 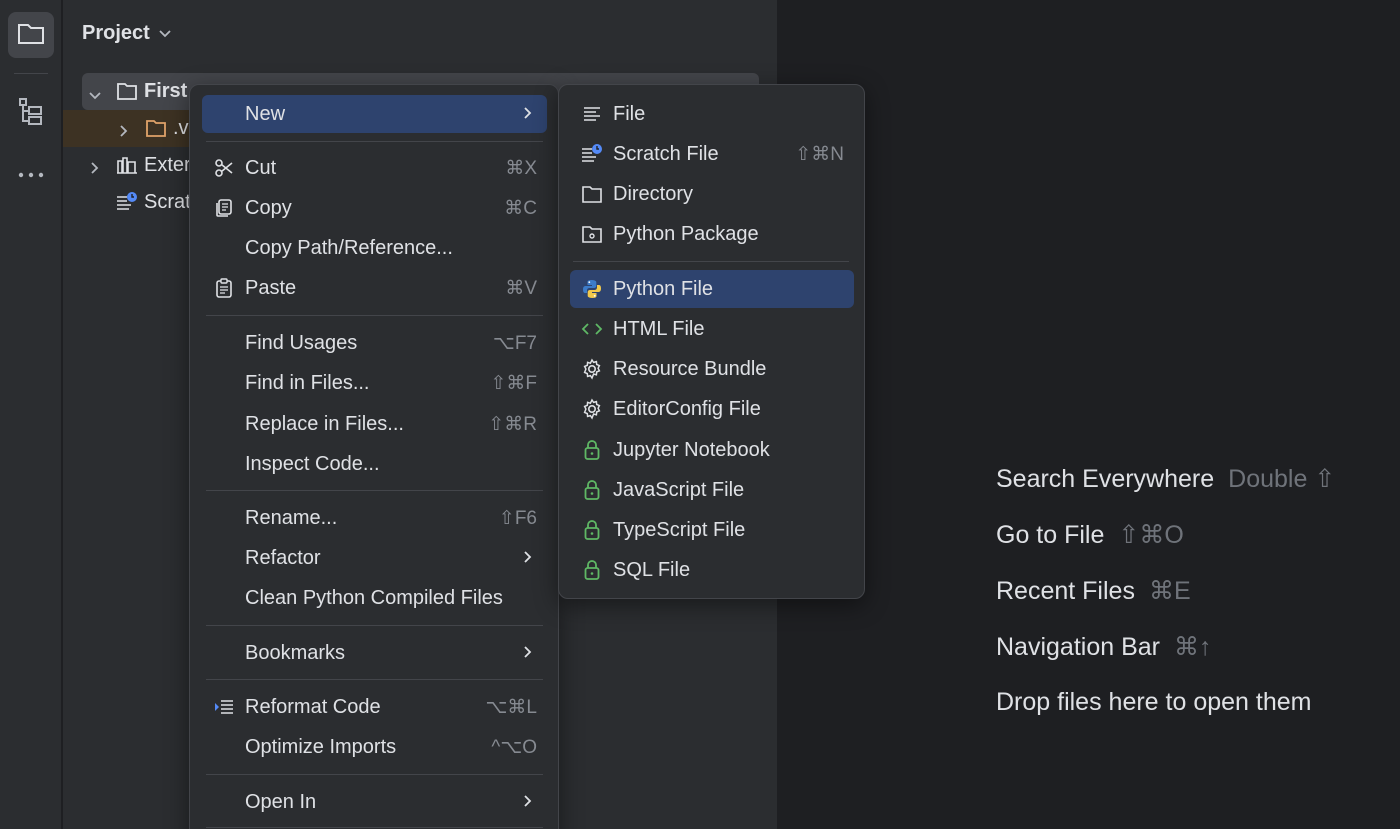 I want to click on hint-recent-files: Recent Files ⌘E, so click(x=1093, y=591).